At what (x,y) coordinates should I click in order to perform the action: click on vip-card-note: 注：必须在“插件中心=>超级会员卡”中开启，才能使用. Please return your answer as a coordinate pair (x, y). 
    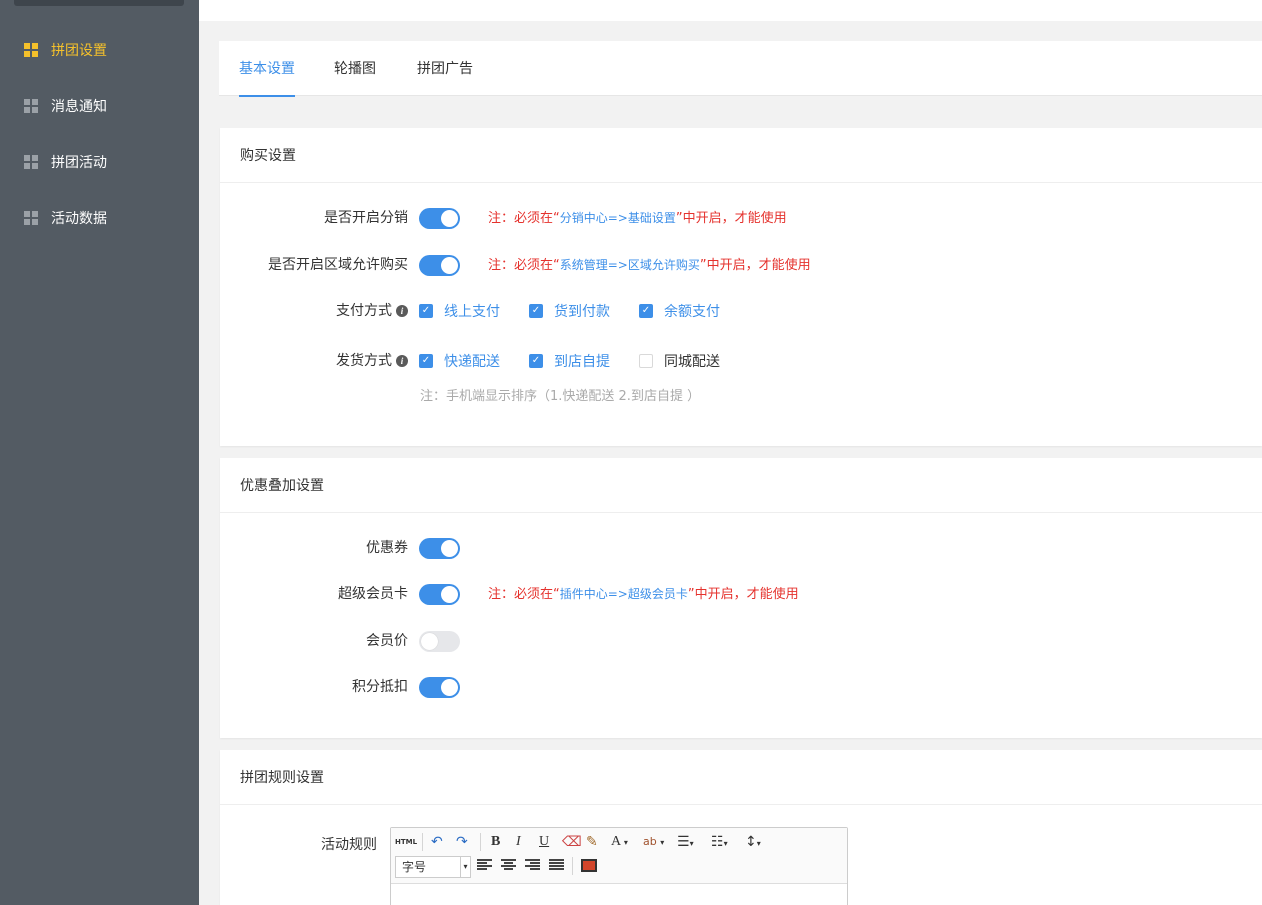
    Looking at the image, I should click on (643, 594).